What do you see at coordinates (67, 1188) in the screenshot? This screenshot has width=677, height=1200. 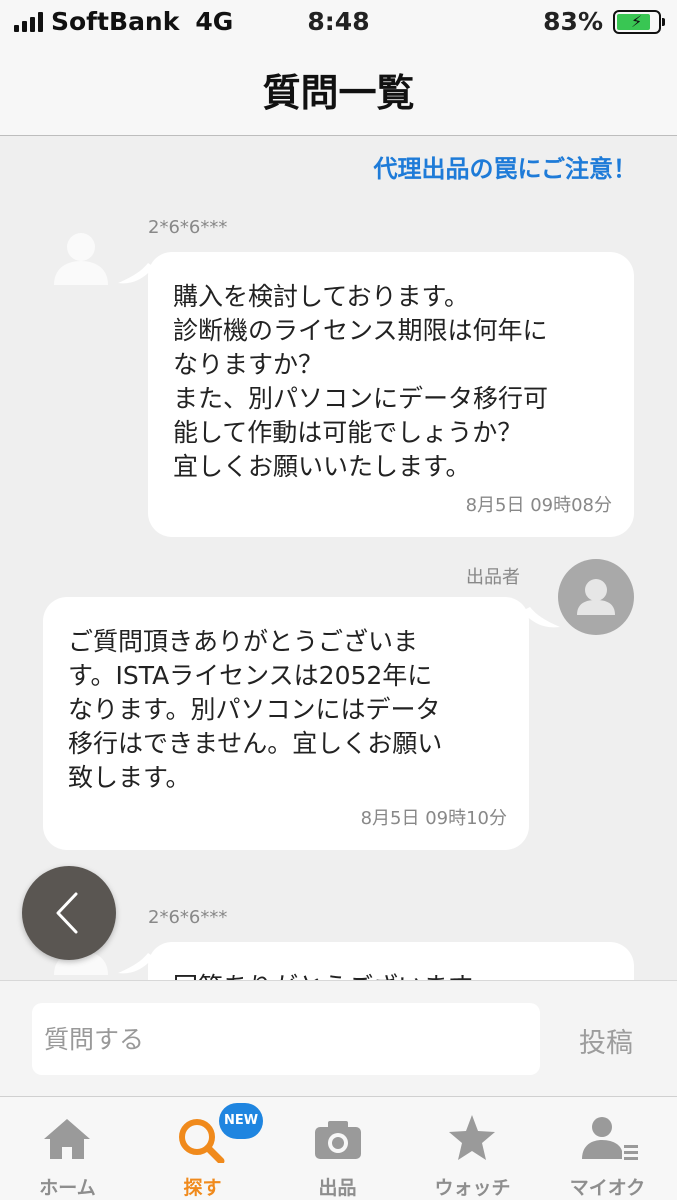 I see `tab-label: ホーム` at bounding box center [67, 1188].